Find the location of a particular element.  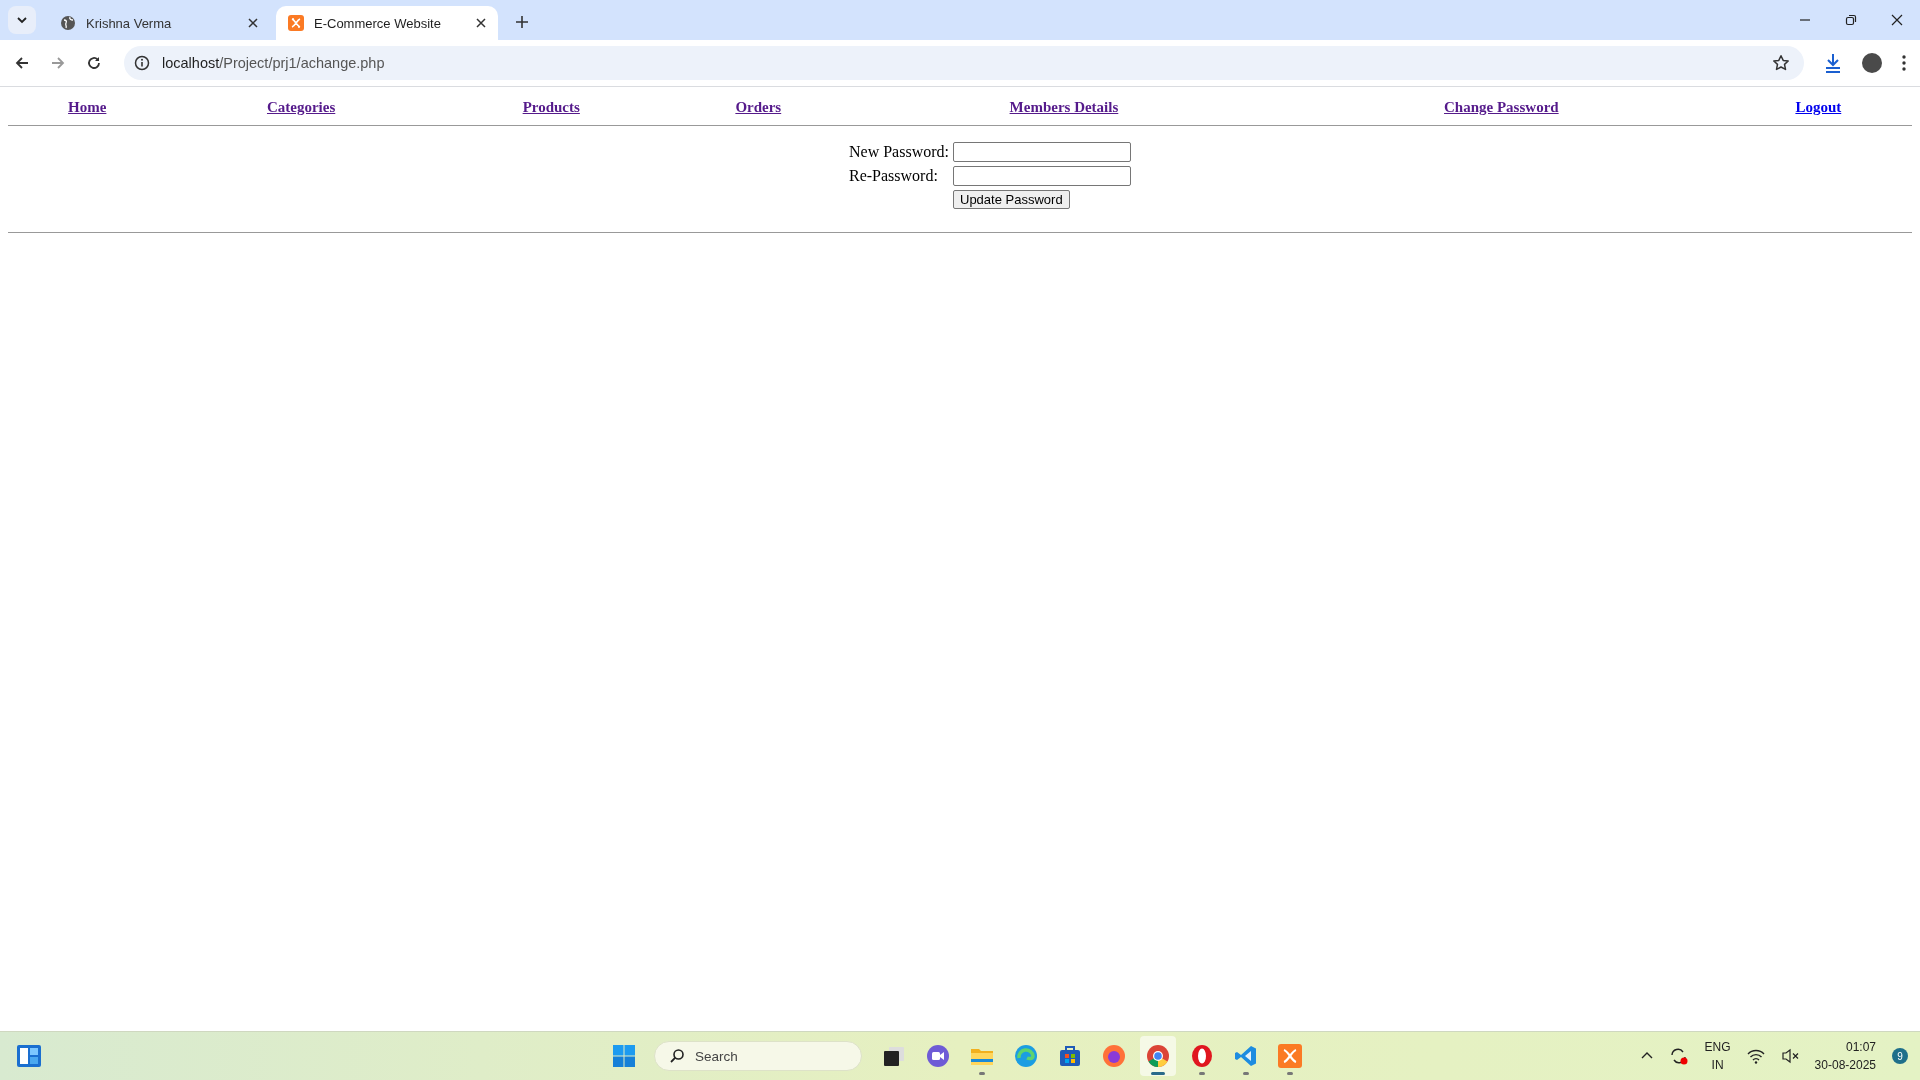

date-text: 30-08-2025 is located at coordinates (1845, 1065).